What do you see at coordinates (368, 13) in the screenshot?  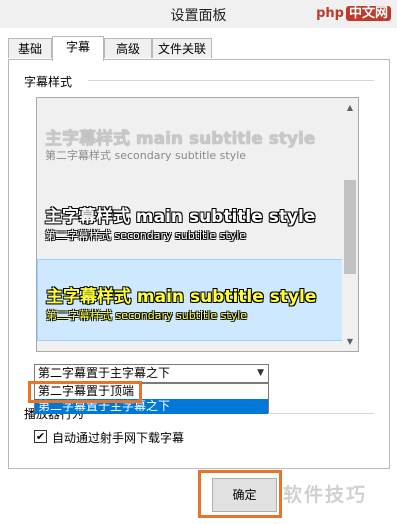 I see `watermark-php-badge: 中文网` at bounding box center [368, 13].